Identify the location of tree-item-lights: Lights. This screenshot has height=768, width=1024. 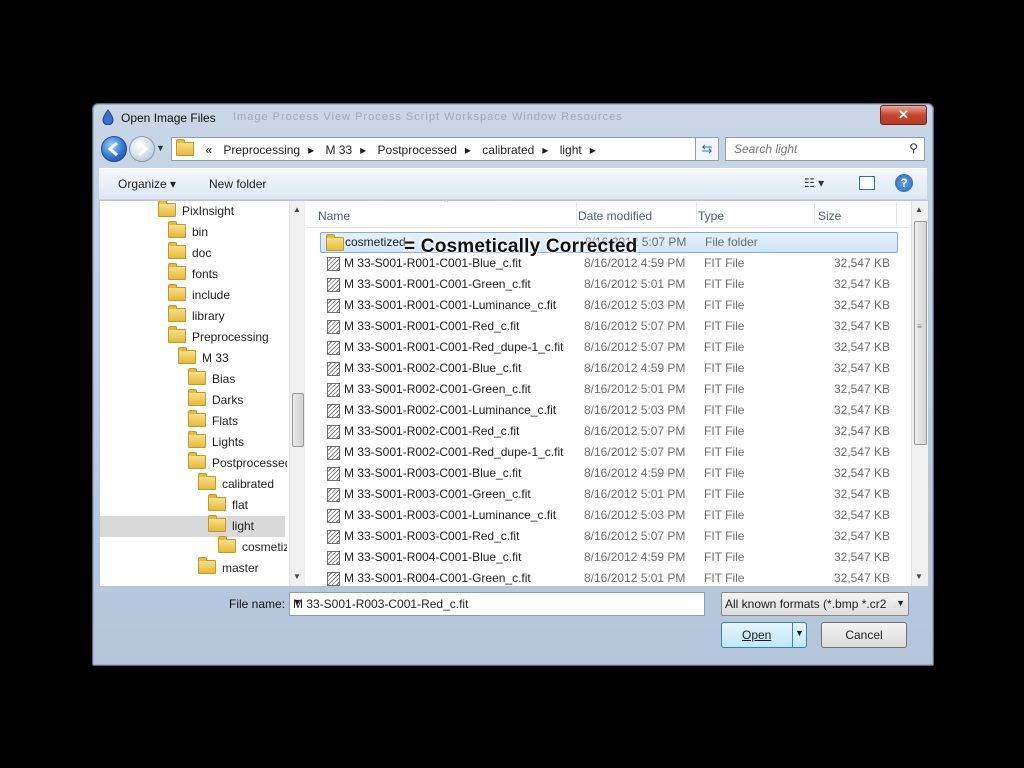
(216, 442).